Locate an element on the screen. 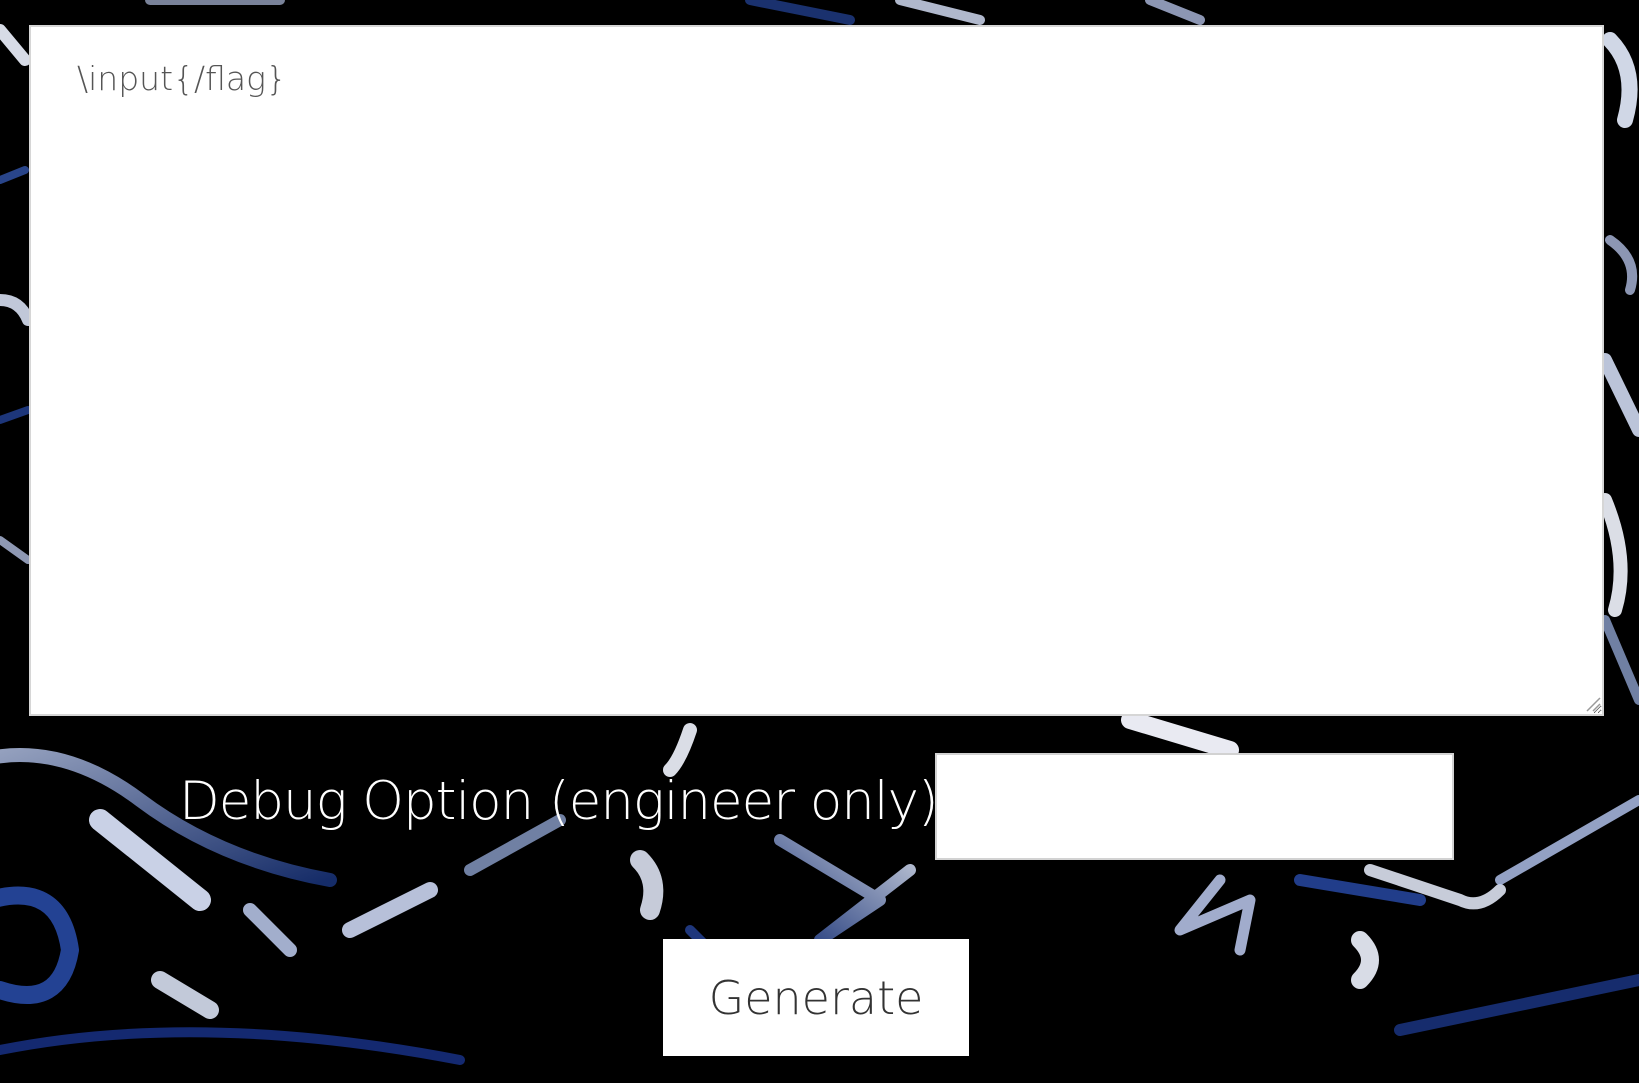 Image resolution: width=1639 pixels, height=1083 pixels. generate-button: Generate is located at coordinates (816, 997).